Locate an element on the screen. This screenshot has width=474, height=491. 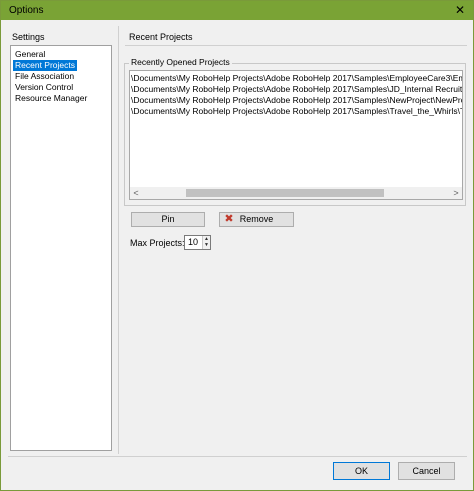
max-projects-label: Max Projects: is located at coordinates (157, 243).